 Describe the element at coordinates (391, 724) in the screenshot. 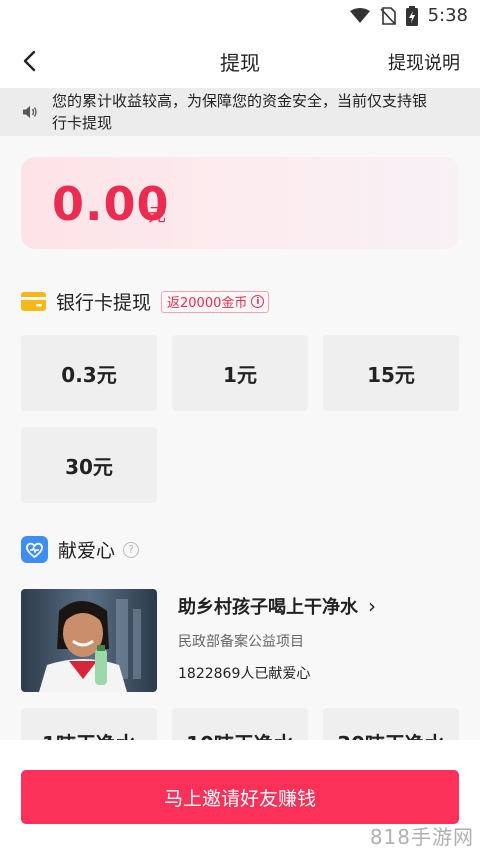

I see `donation-option: 30吨干净水` at that location.